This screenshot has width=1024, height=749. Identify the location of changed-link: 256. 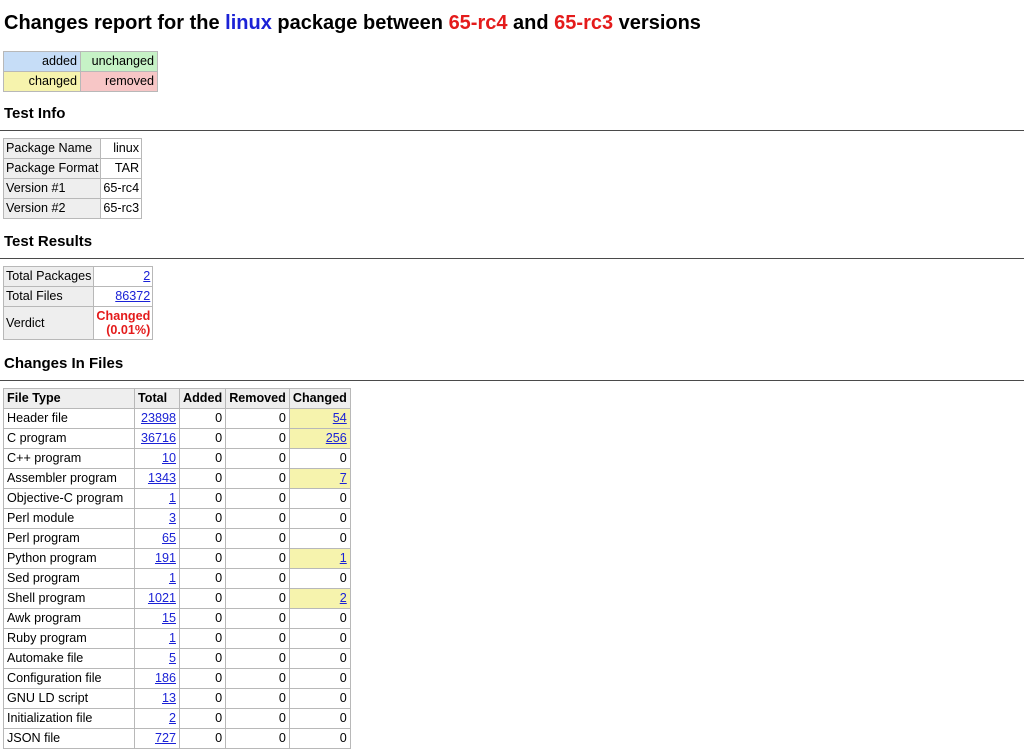
(336, 438).